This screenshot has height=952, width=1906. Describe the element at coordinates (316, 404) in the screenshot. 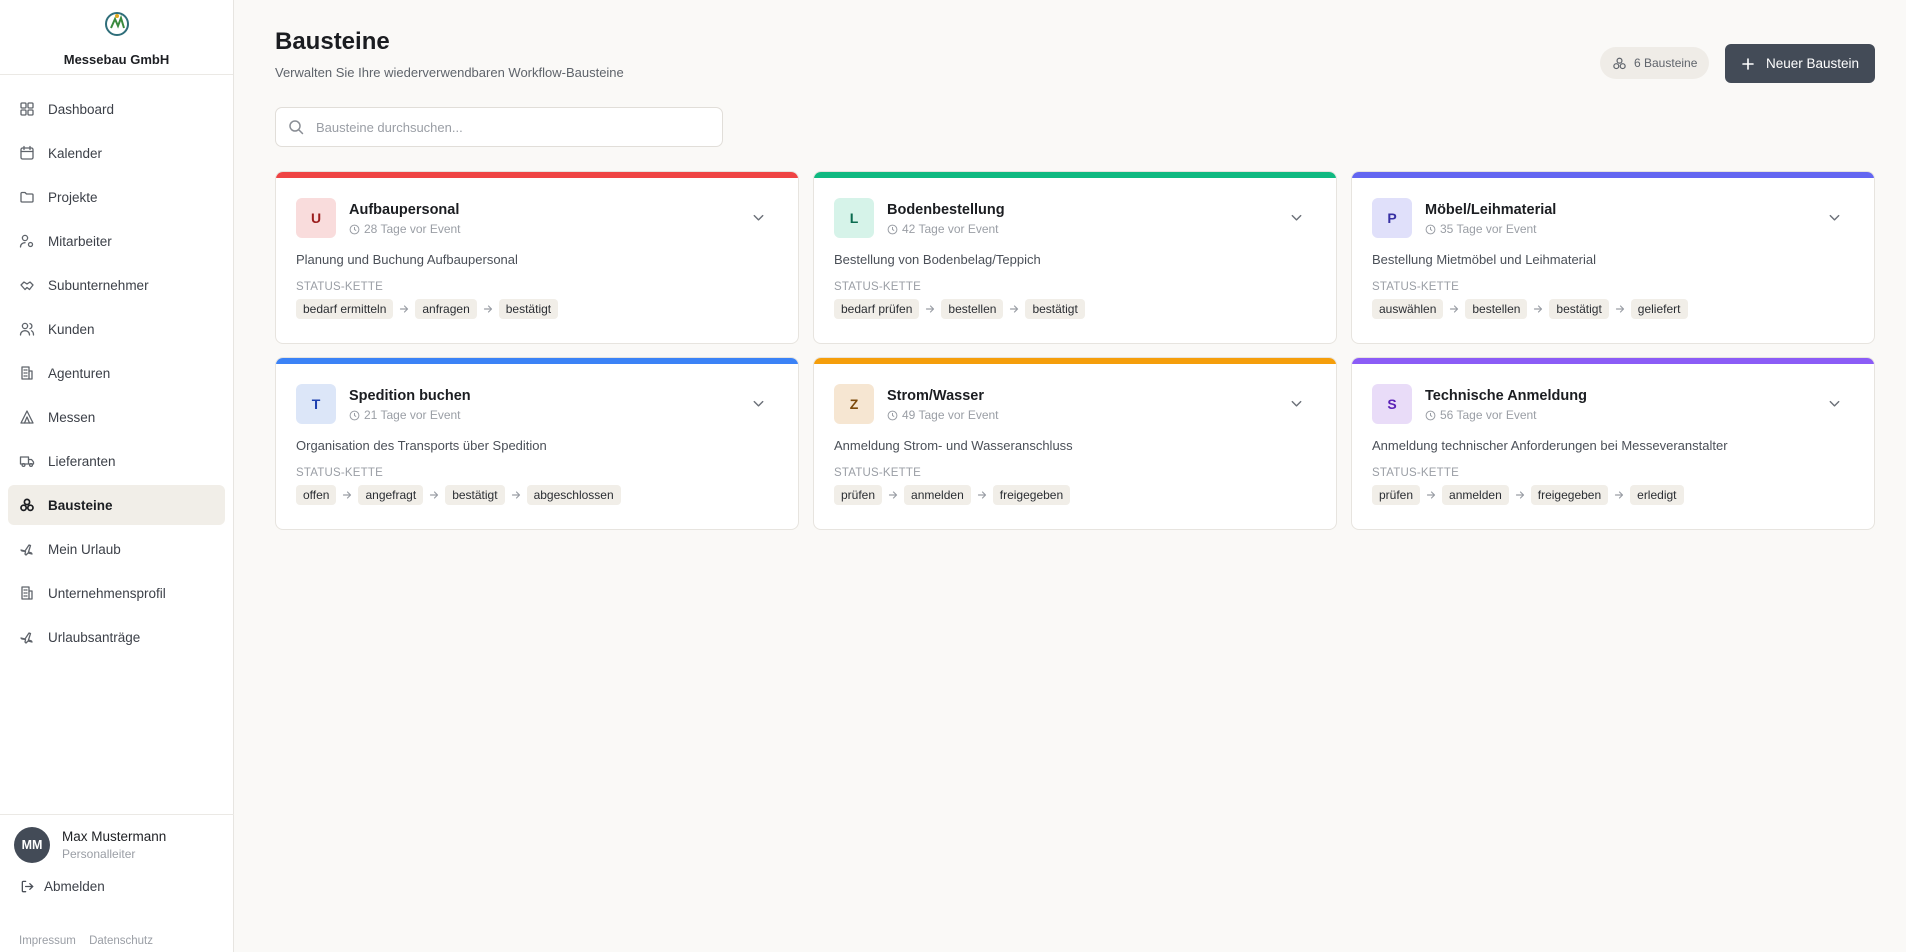

I see `card-letter-badge: T` at that location.